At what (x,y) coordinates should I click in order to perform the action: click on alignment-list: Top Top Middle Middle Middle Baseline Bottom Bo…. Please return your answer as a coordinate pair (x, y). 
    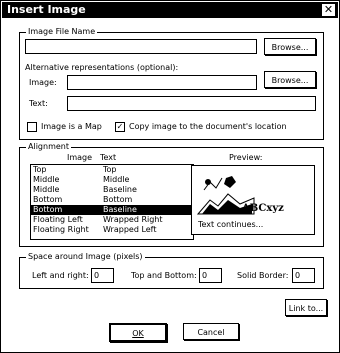
    Looking at the image, I should click on (112, 202).